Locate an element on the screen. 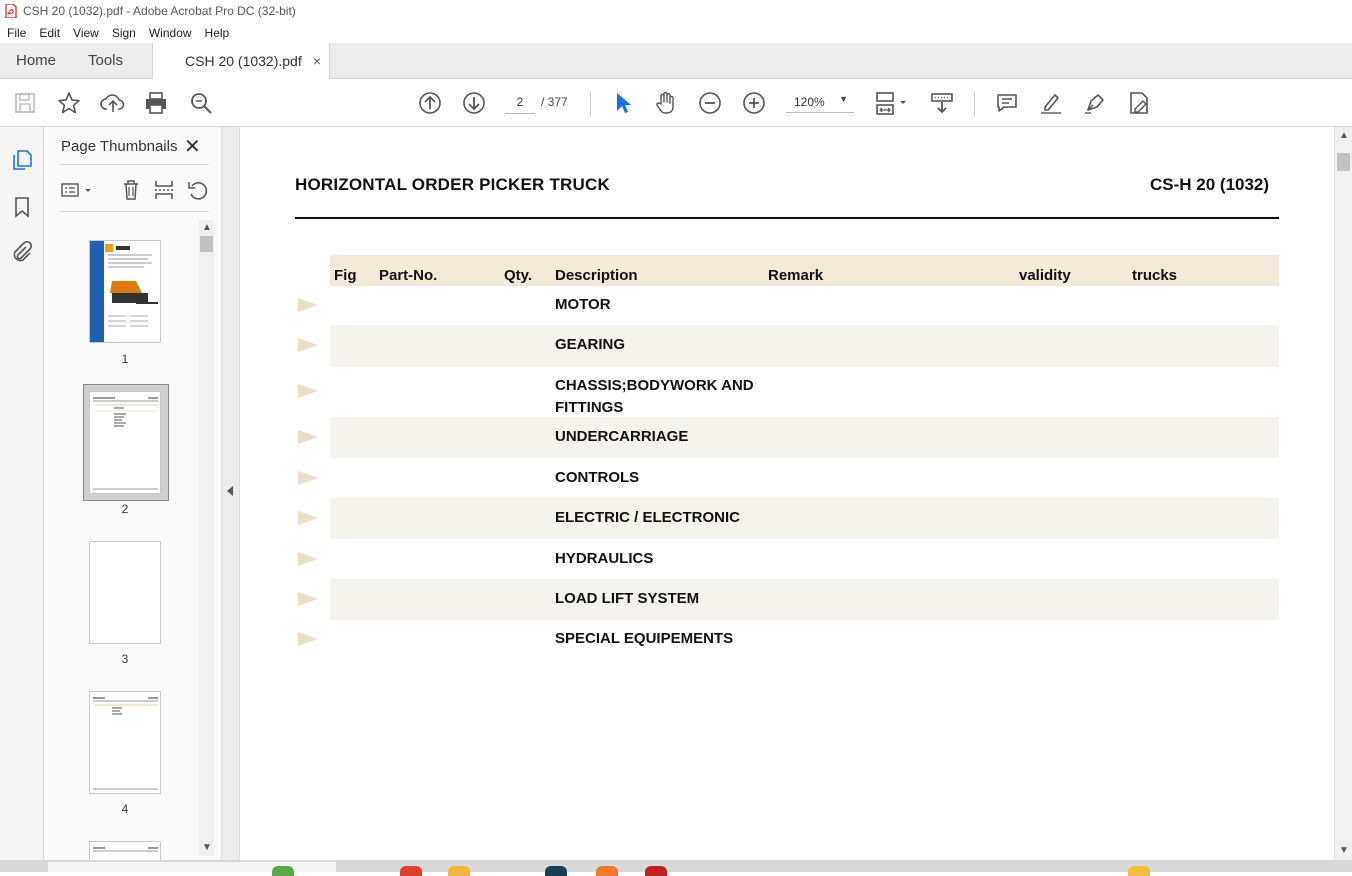 This screenshot has width=1352, height=876. prev-page-icon is located at coordinates (430, 103).